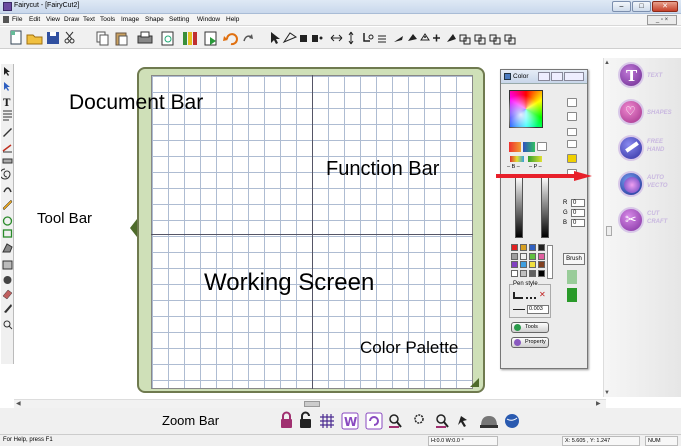 The height and width of the screenshot is (446, 681). I want to click on shapes-function-label: SHAPES, so click(659, 113).